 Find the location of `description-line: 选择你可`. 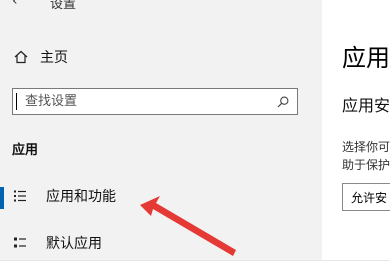

description-line: 选择你可 is located at coordinates (366, 147).